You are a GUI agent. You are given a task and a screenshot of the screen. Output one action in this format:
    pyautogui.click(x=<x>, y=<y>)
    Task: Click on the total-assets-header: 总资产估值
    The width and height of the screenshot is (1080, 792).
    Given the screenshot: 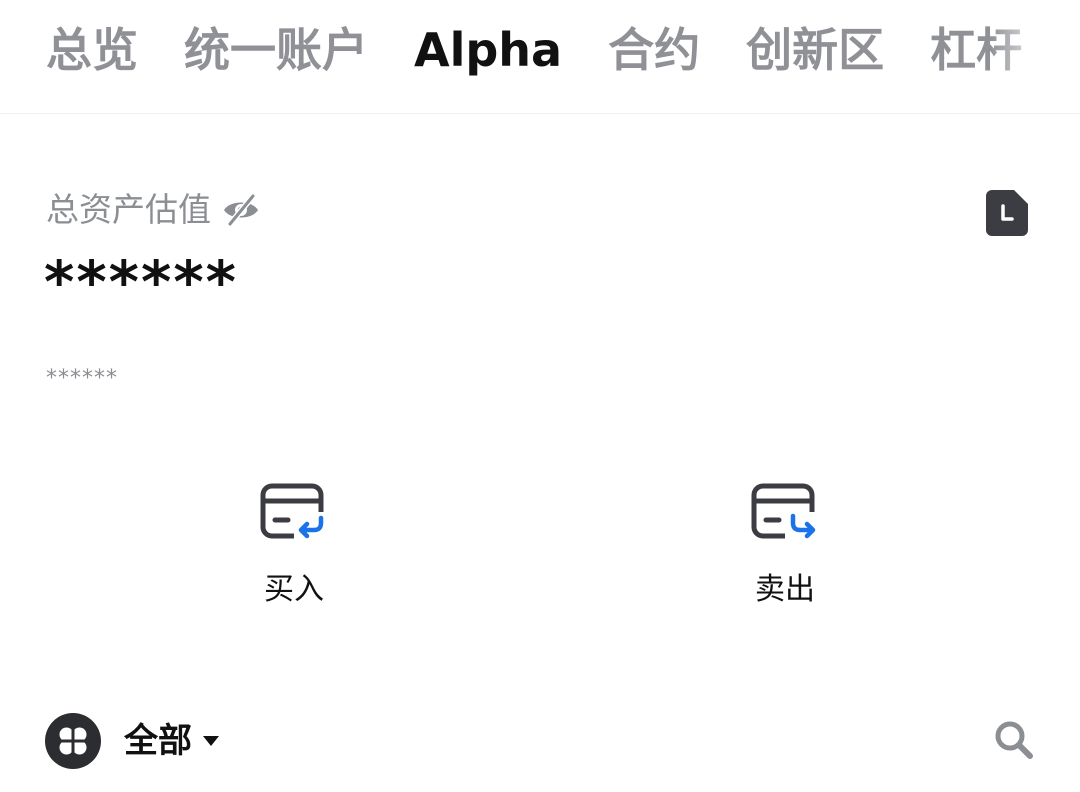 What is the action you would take?
    pyautogui.click(x=153, y=210)
    